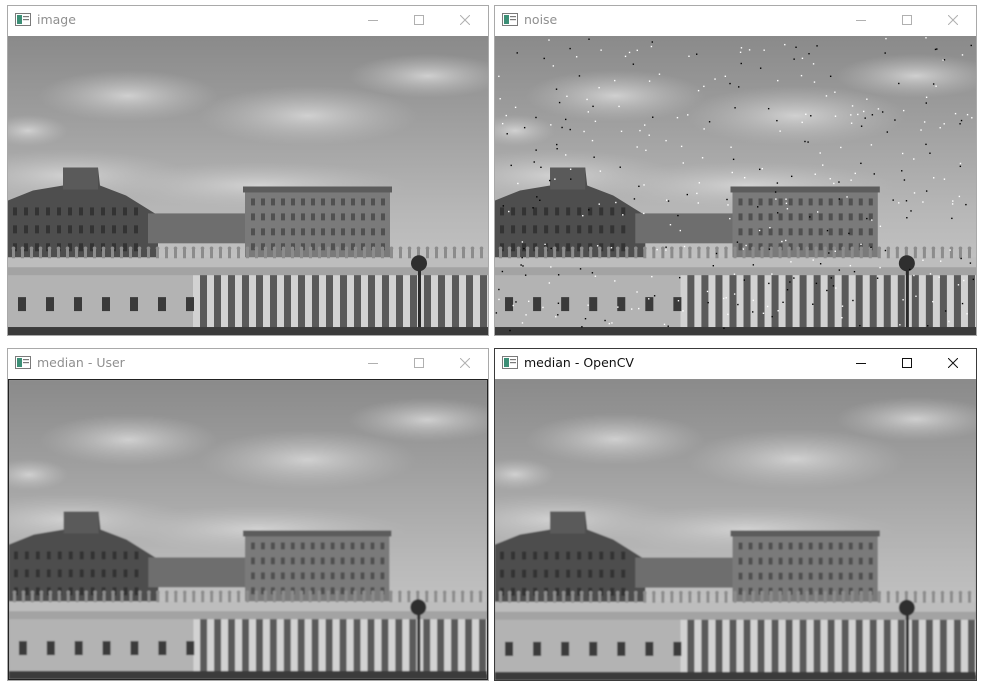 The height and width of the screenshot is (688, 983). What do you see at coordinates (248, 21) in the screenshot?
I see `title-bar: image` at bounding box center [248, 21].